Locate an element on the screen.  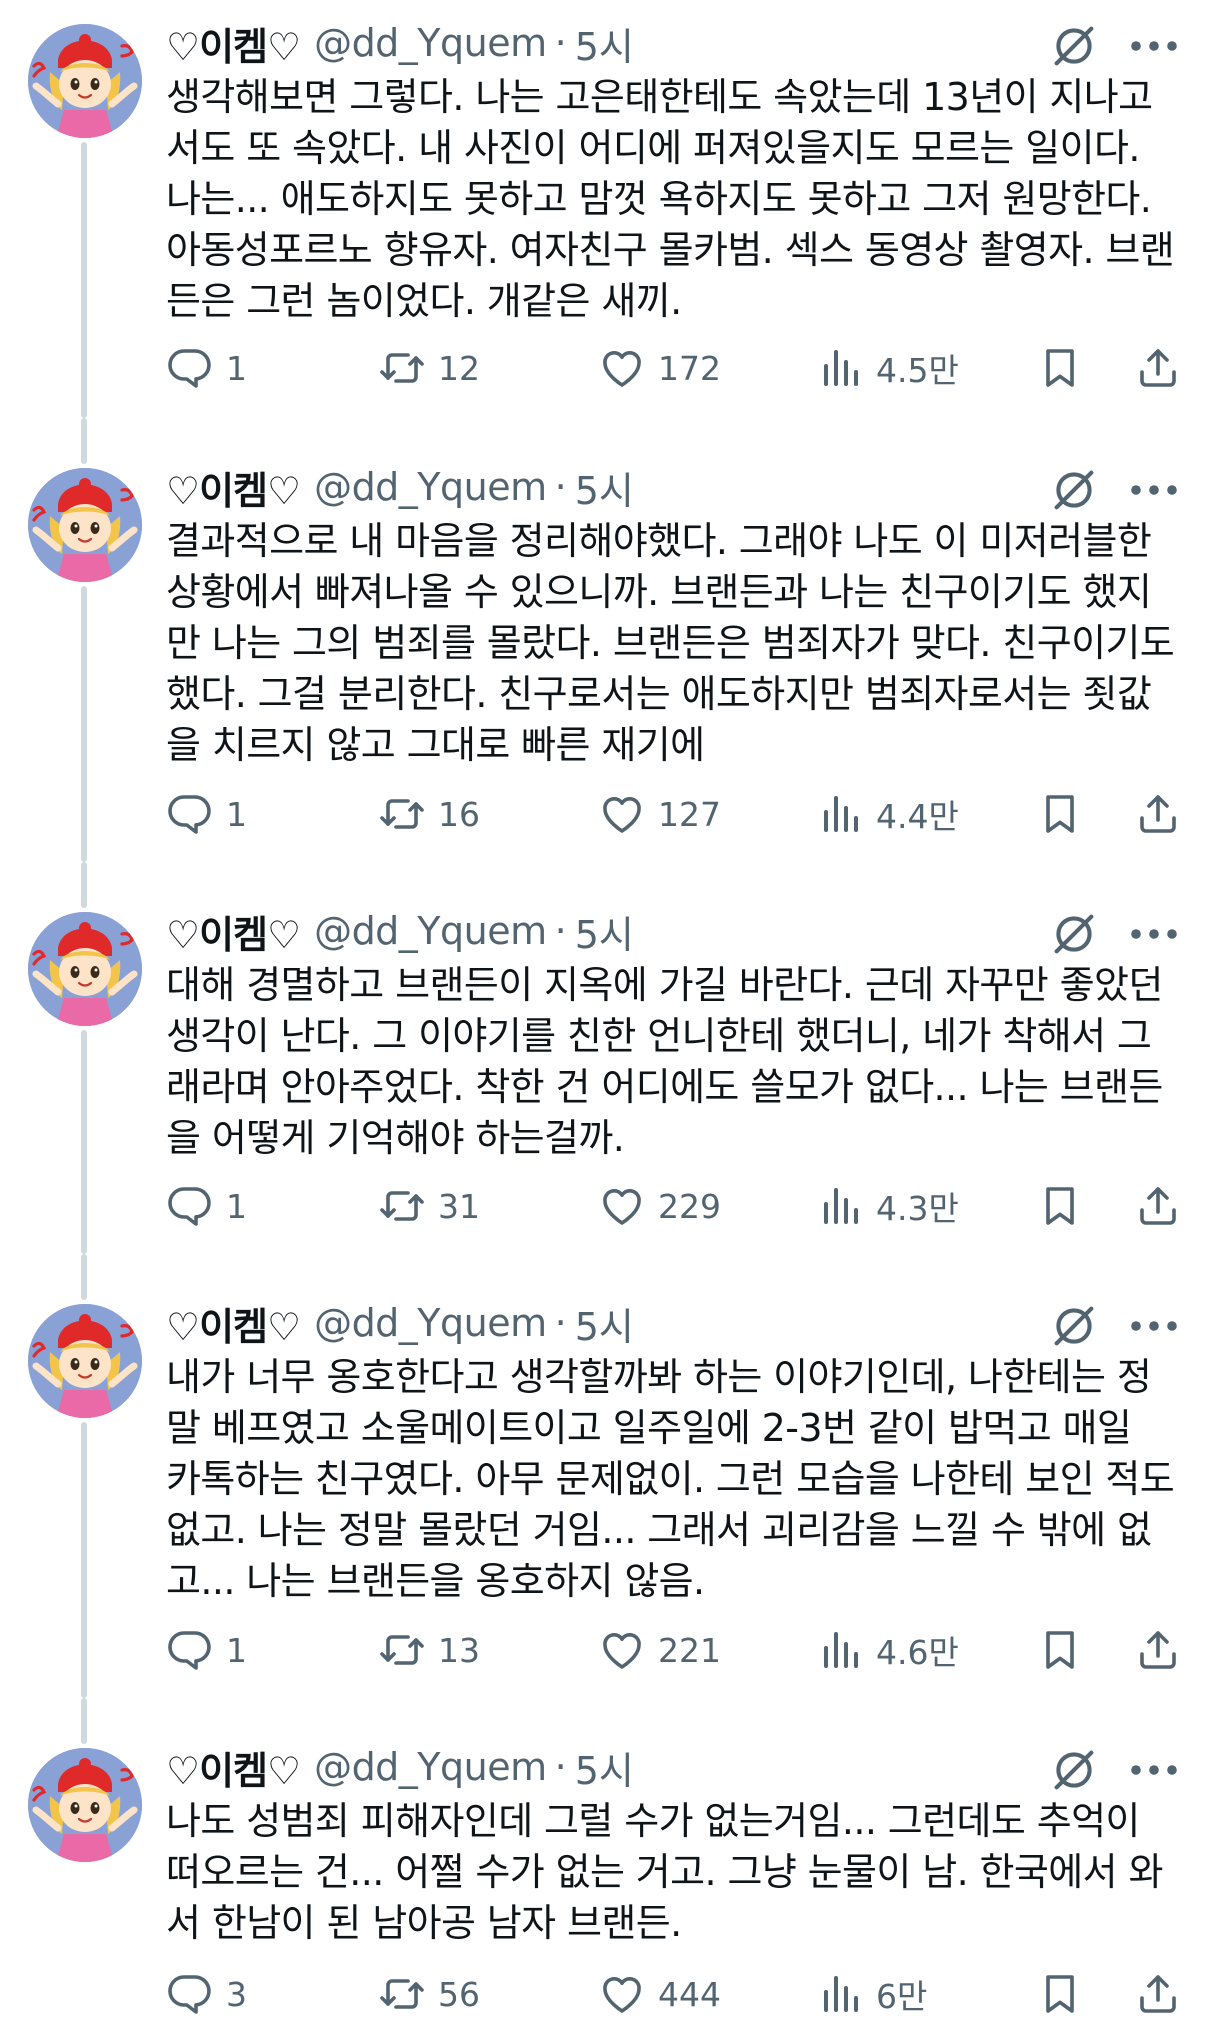
views-button: 4.6만 is located at coordinates (887, 1650).